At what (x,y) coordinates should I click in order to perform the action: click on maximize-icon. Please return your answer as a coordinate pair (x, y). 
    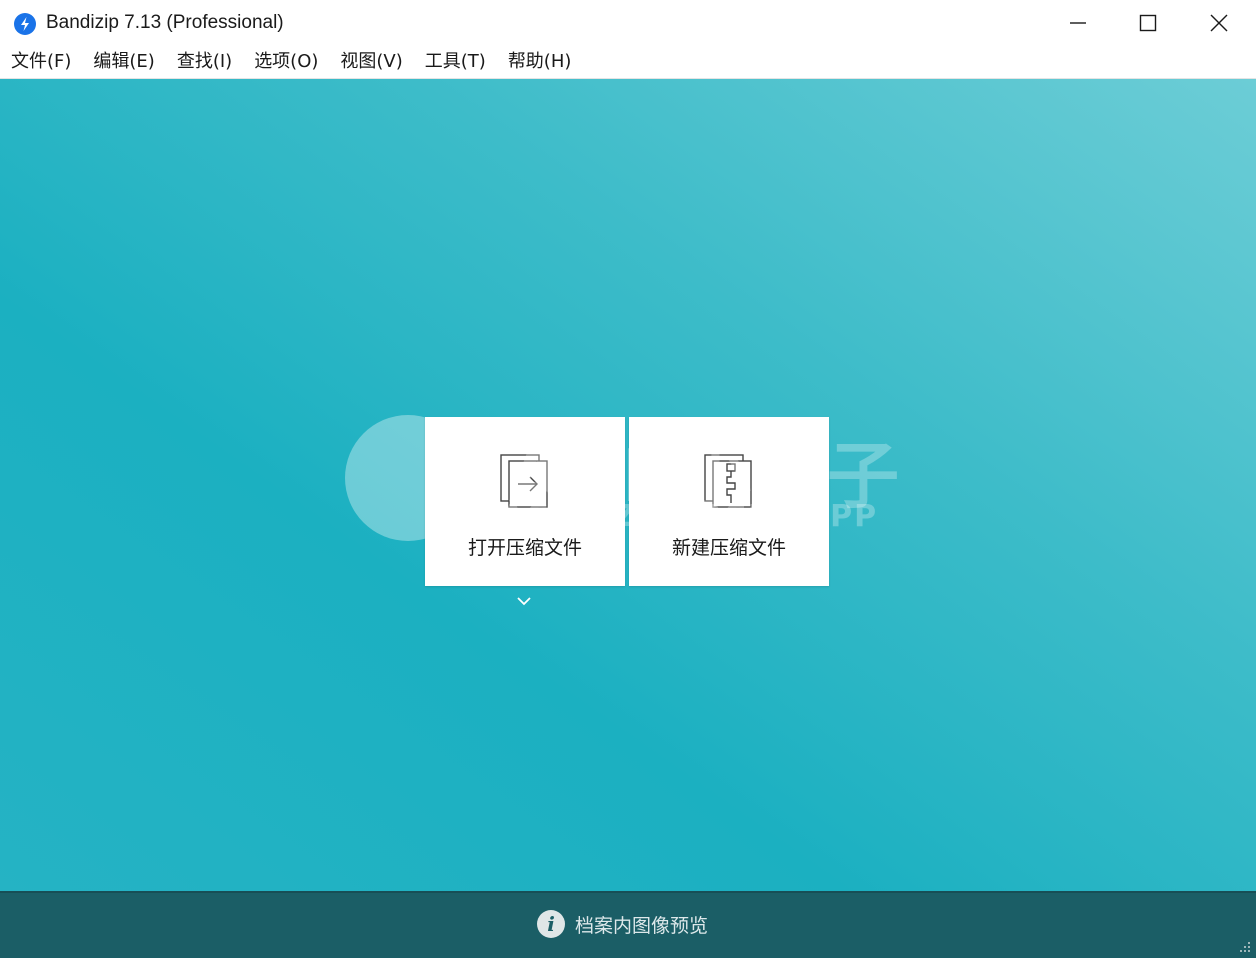
    Looking at the image, I should click on (1148, 23).